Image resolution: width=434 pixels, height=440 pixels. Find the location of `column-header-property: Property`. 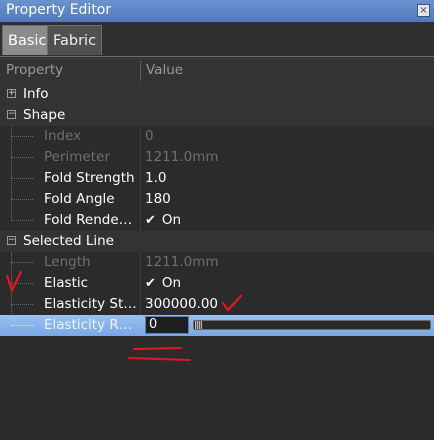

column-header-property: Property is located at coordinates (35, 70).